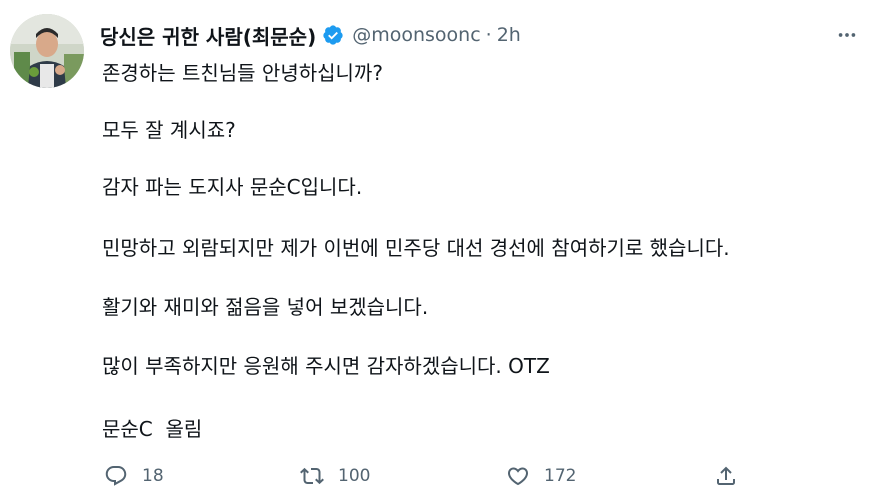 The width and height of the screenshot is (879, 502). I want to click on more-options-icon, so click(847, 35).